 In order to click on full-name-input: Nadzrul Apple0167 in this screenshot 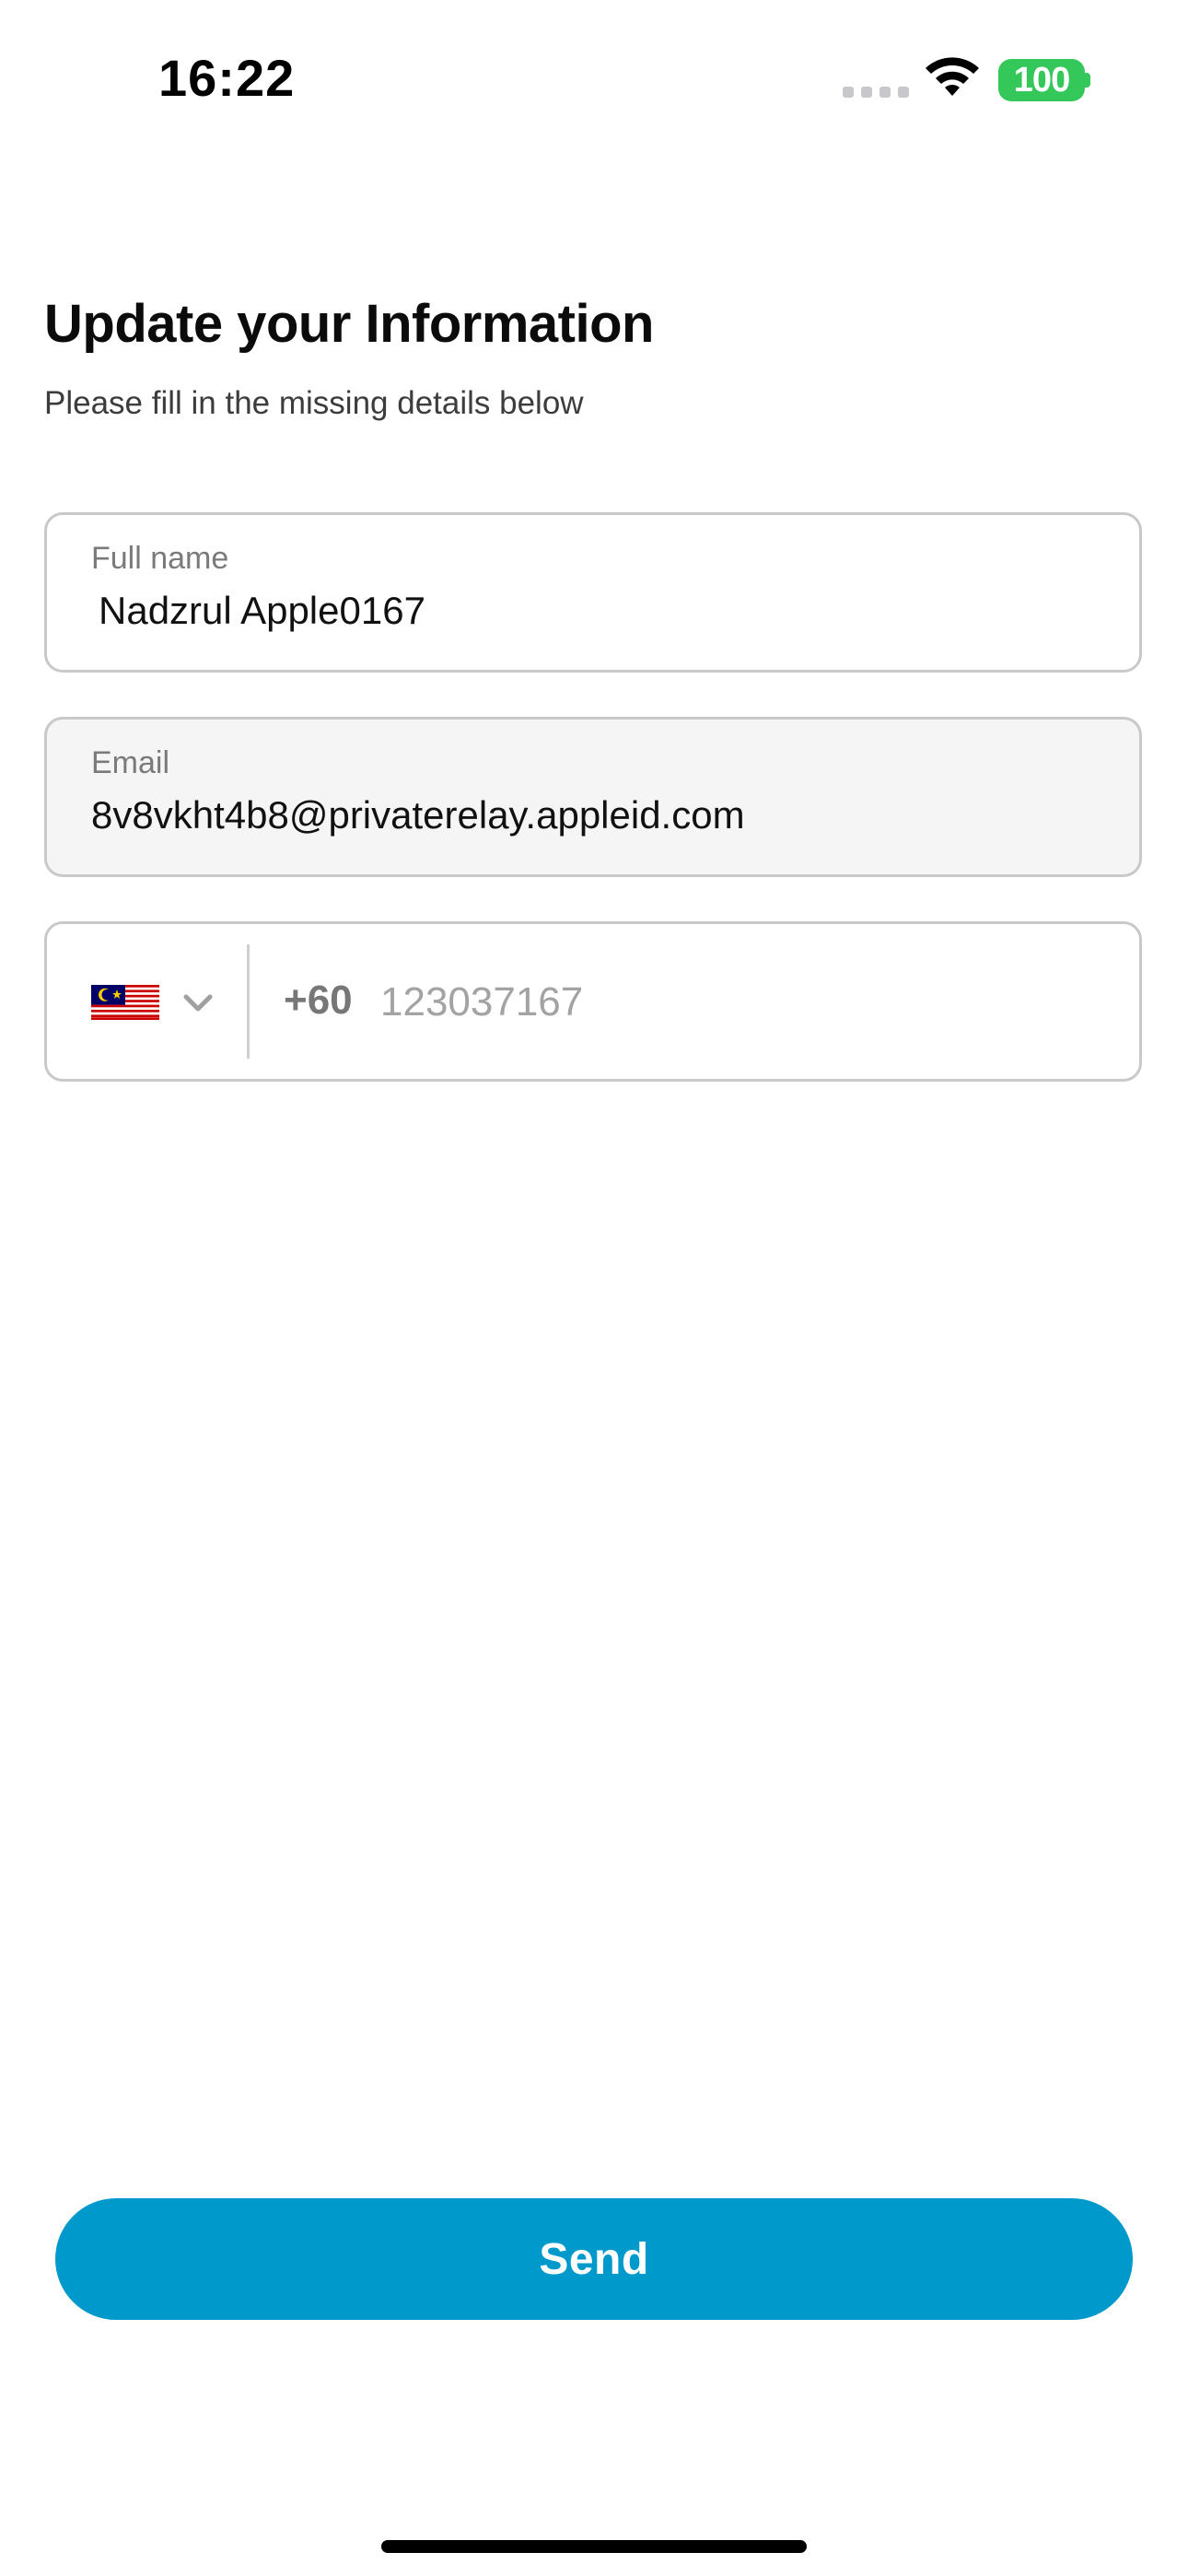, I will do `click(262, 611)`.